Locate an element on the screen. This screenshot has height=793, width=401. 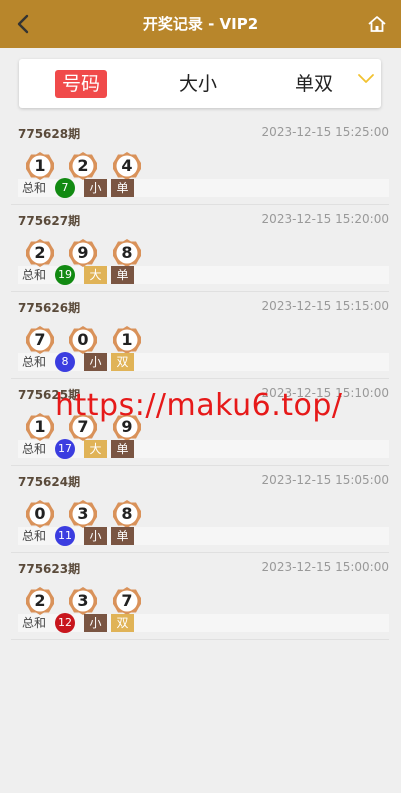
draw-time: 2023-12-15 15:00:00 is located at coordinates (325, 567).